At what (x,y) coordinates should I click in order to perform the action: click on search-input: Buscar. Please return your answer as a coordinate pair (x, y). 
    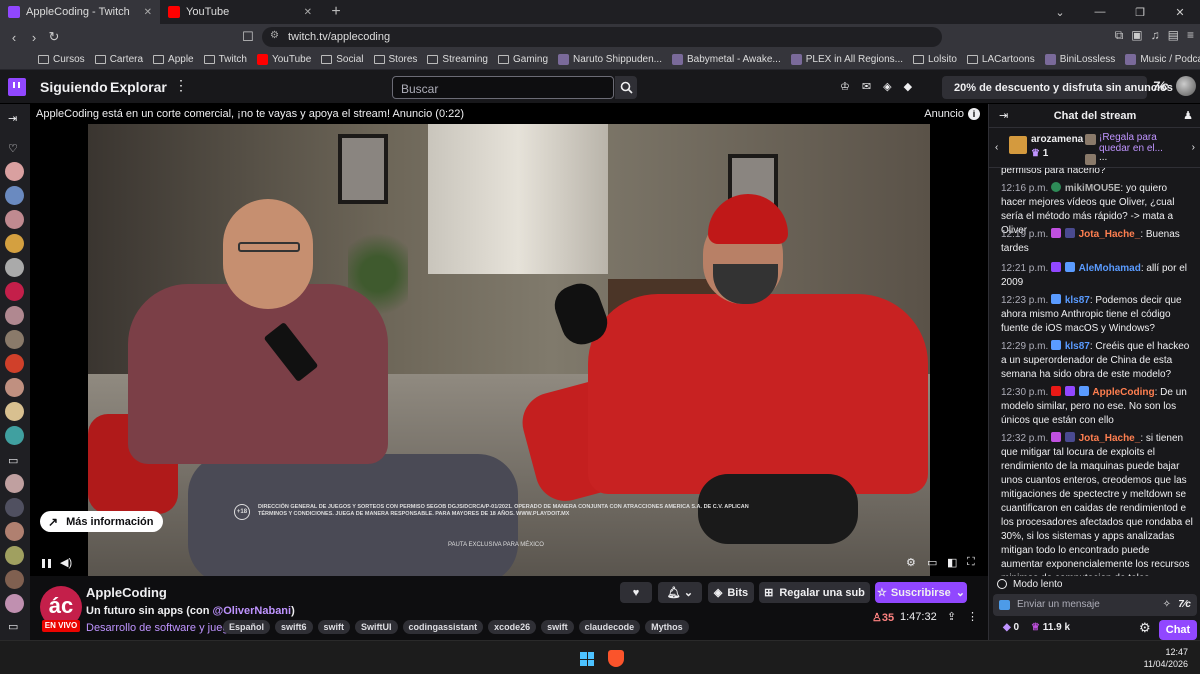
    Looking at the image, I should click on (503, 87).